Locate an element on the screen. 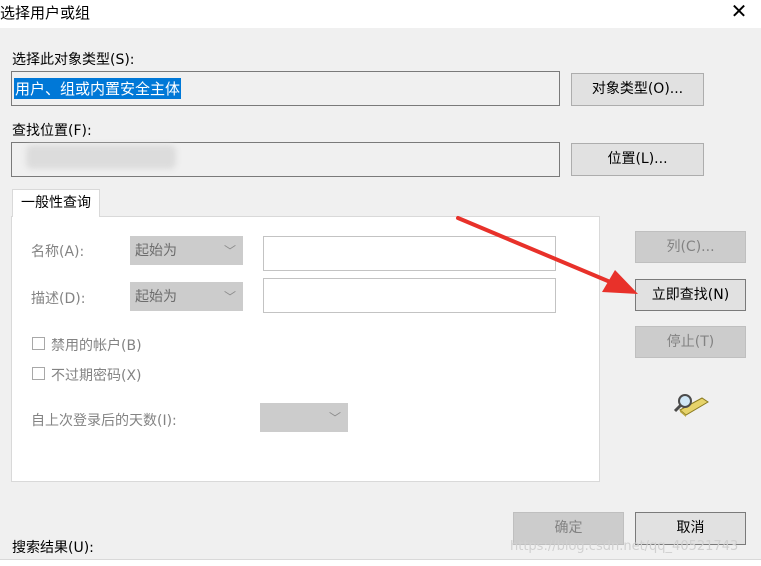  non-expiring-password-checkbox is located at coordinates (38, 373).